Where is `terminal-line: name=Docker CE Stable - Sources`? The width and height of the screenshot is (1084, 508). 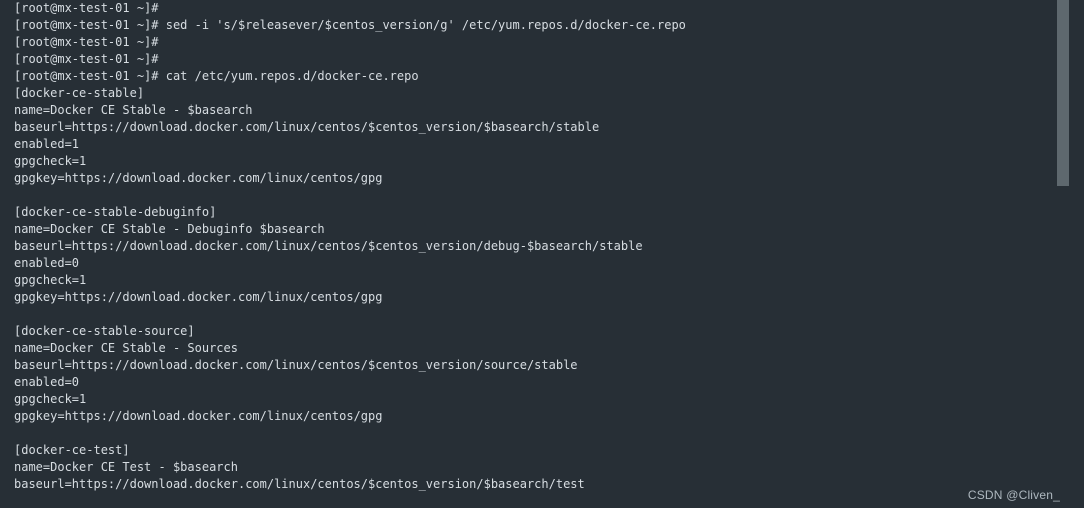 terminal-line: name=Docker CE Stable - Sources is located at coordinates (126, 348).